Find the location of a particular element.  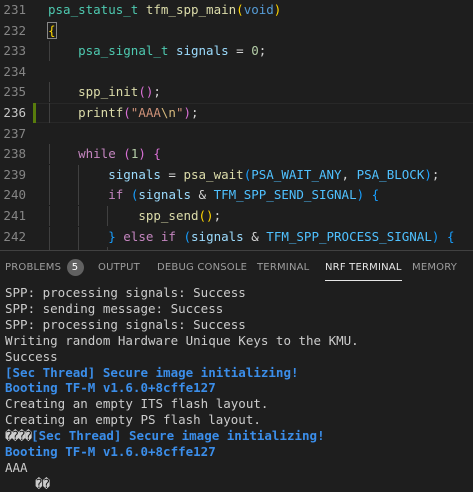

terminal-line: Success is located at coordinates (31, 357).